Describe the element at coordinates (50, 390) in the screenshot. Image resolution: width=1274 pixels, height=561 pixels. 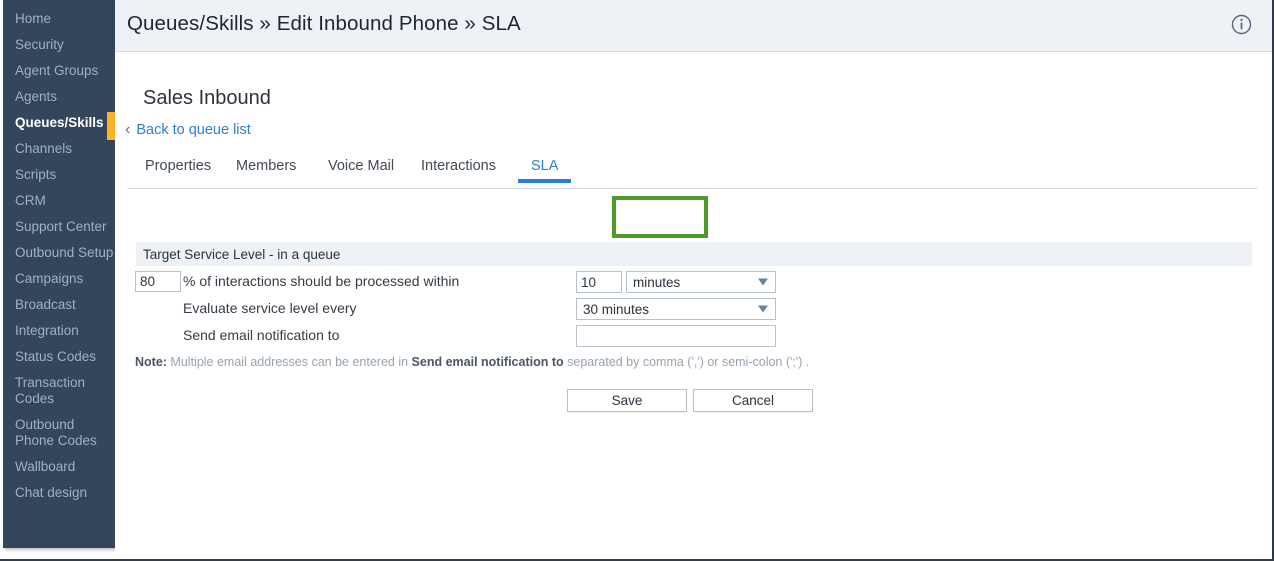
I see `sidebar-item-label: Transaction Codes` at that location.